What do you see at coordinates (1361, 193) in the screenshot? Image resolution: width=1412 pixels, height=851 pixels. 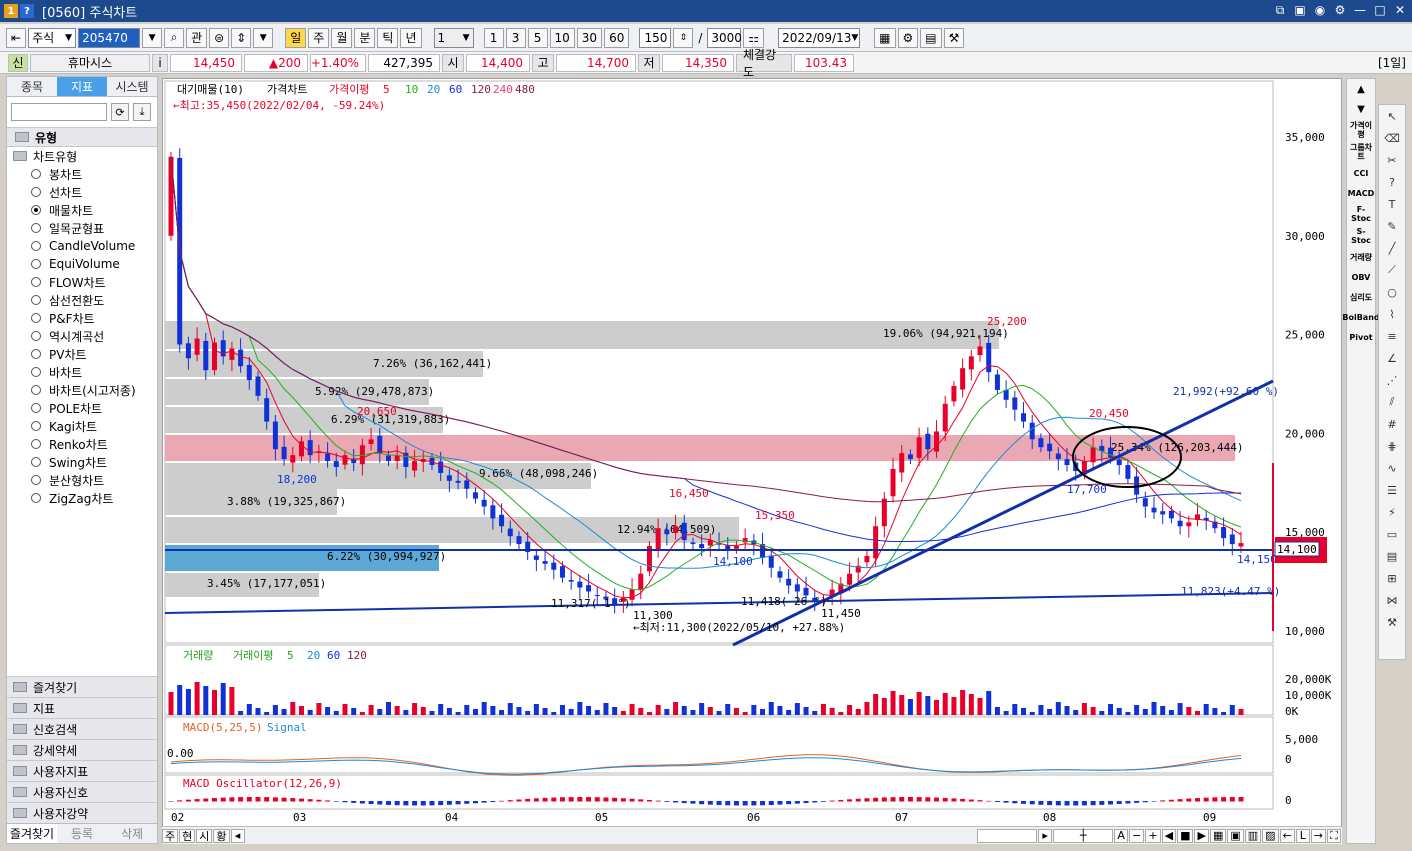 I see `indicator-shortcut: MACD` at bounding box center [1361, 193].